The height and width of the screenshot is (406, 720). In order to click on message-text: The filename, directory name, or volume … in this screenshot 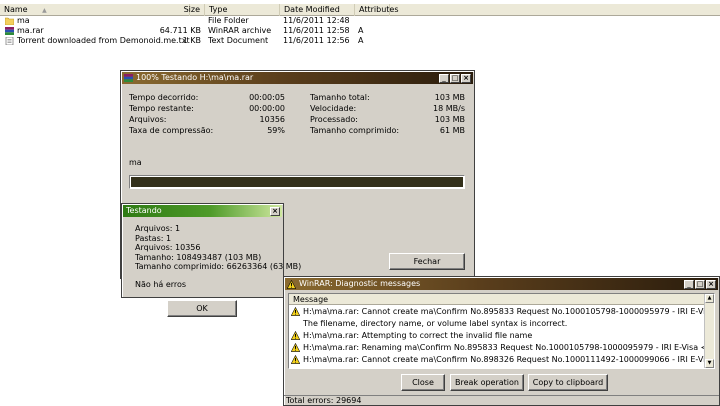, I will do `click(435, 323)`.